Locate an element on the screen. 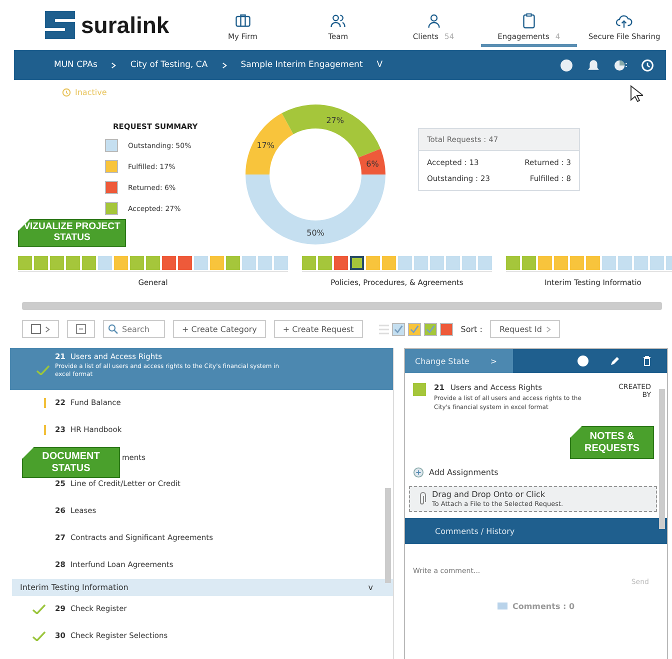 The image size is (672, 659). callout-label: DOCUMENT STATUS is located at coordinates (71, 462).